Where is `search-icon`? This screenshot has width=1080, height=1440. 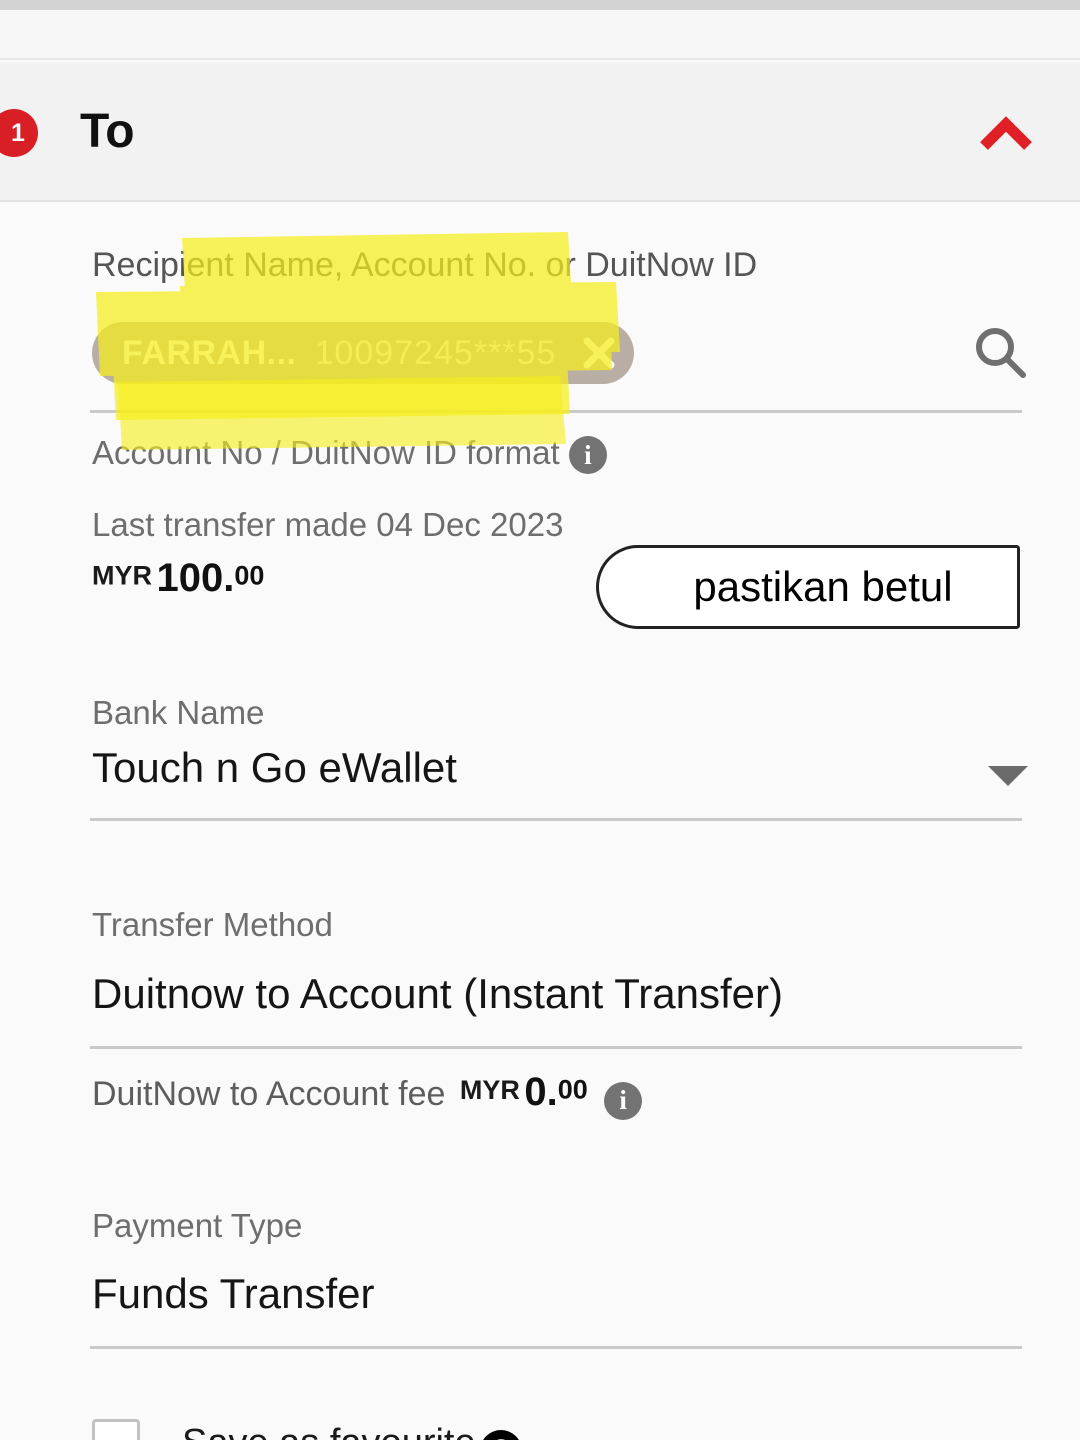
search-icon is located at coordinates (1000, 352).